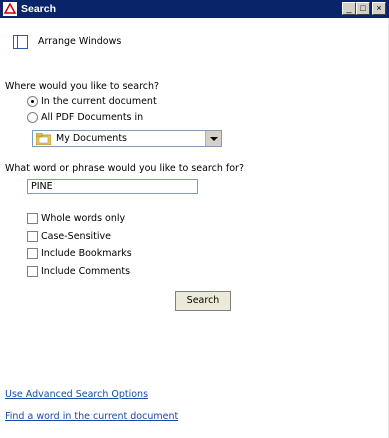 The image size is (389, 438). Describe the element at coordinates (32, 101) in the screenshot. I see `radio-current-document` at that location.